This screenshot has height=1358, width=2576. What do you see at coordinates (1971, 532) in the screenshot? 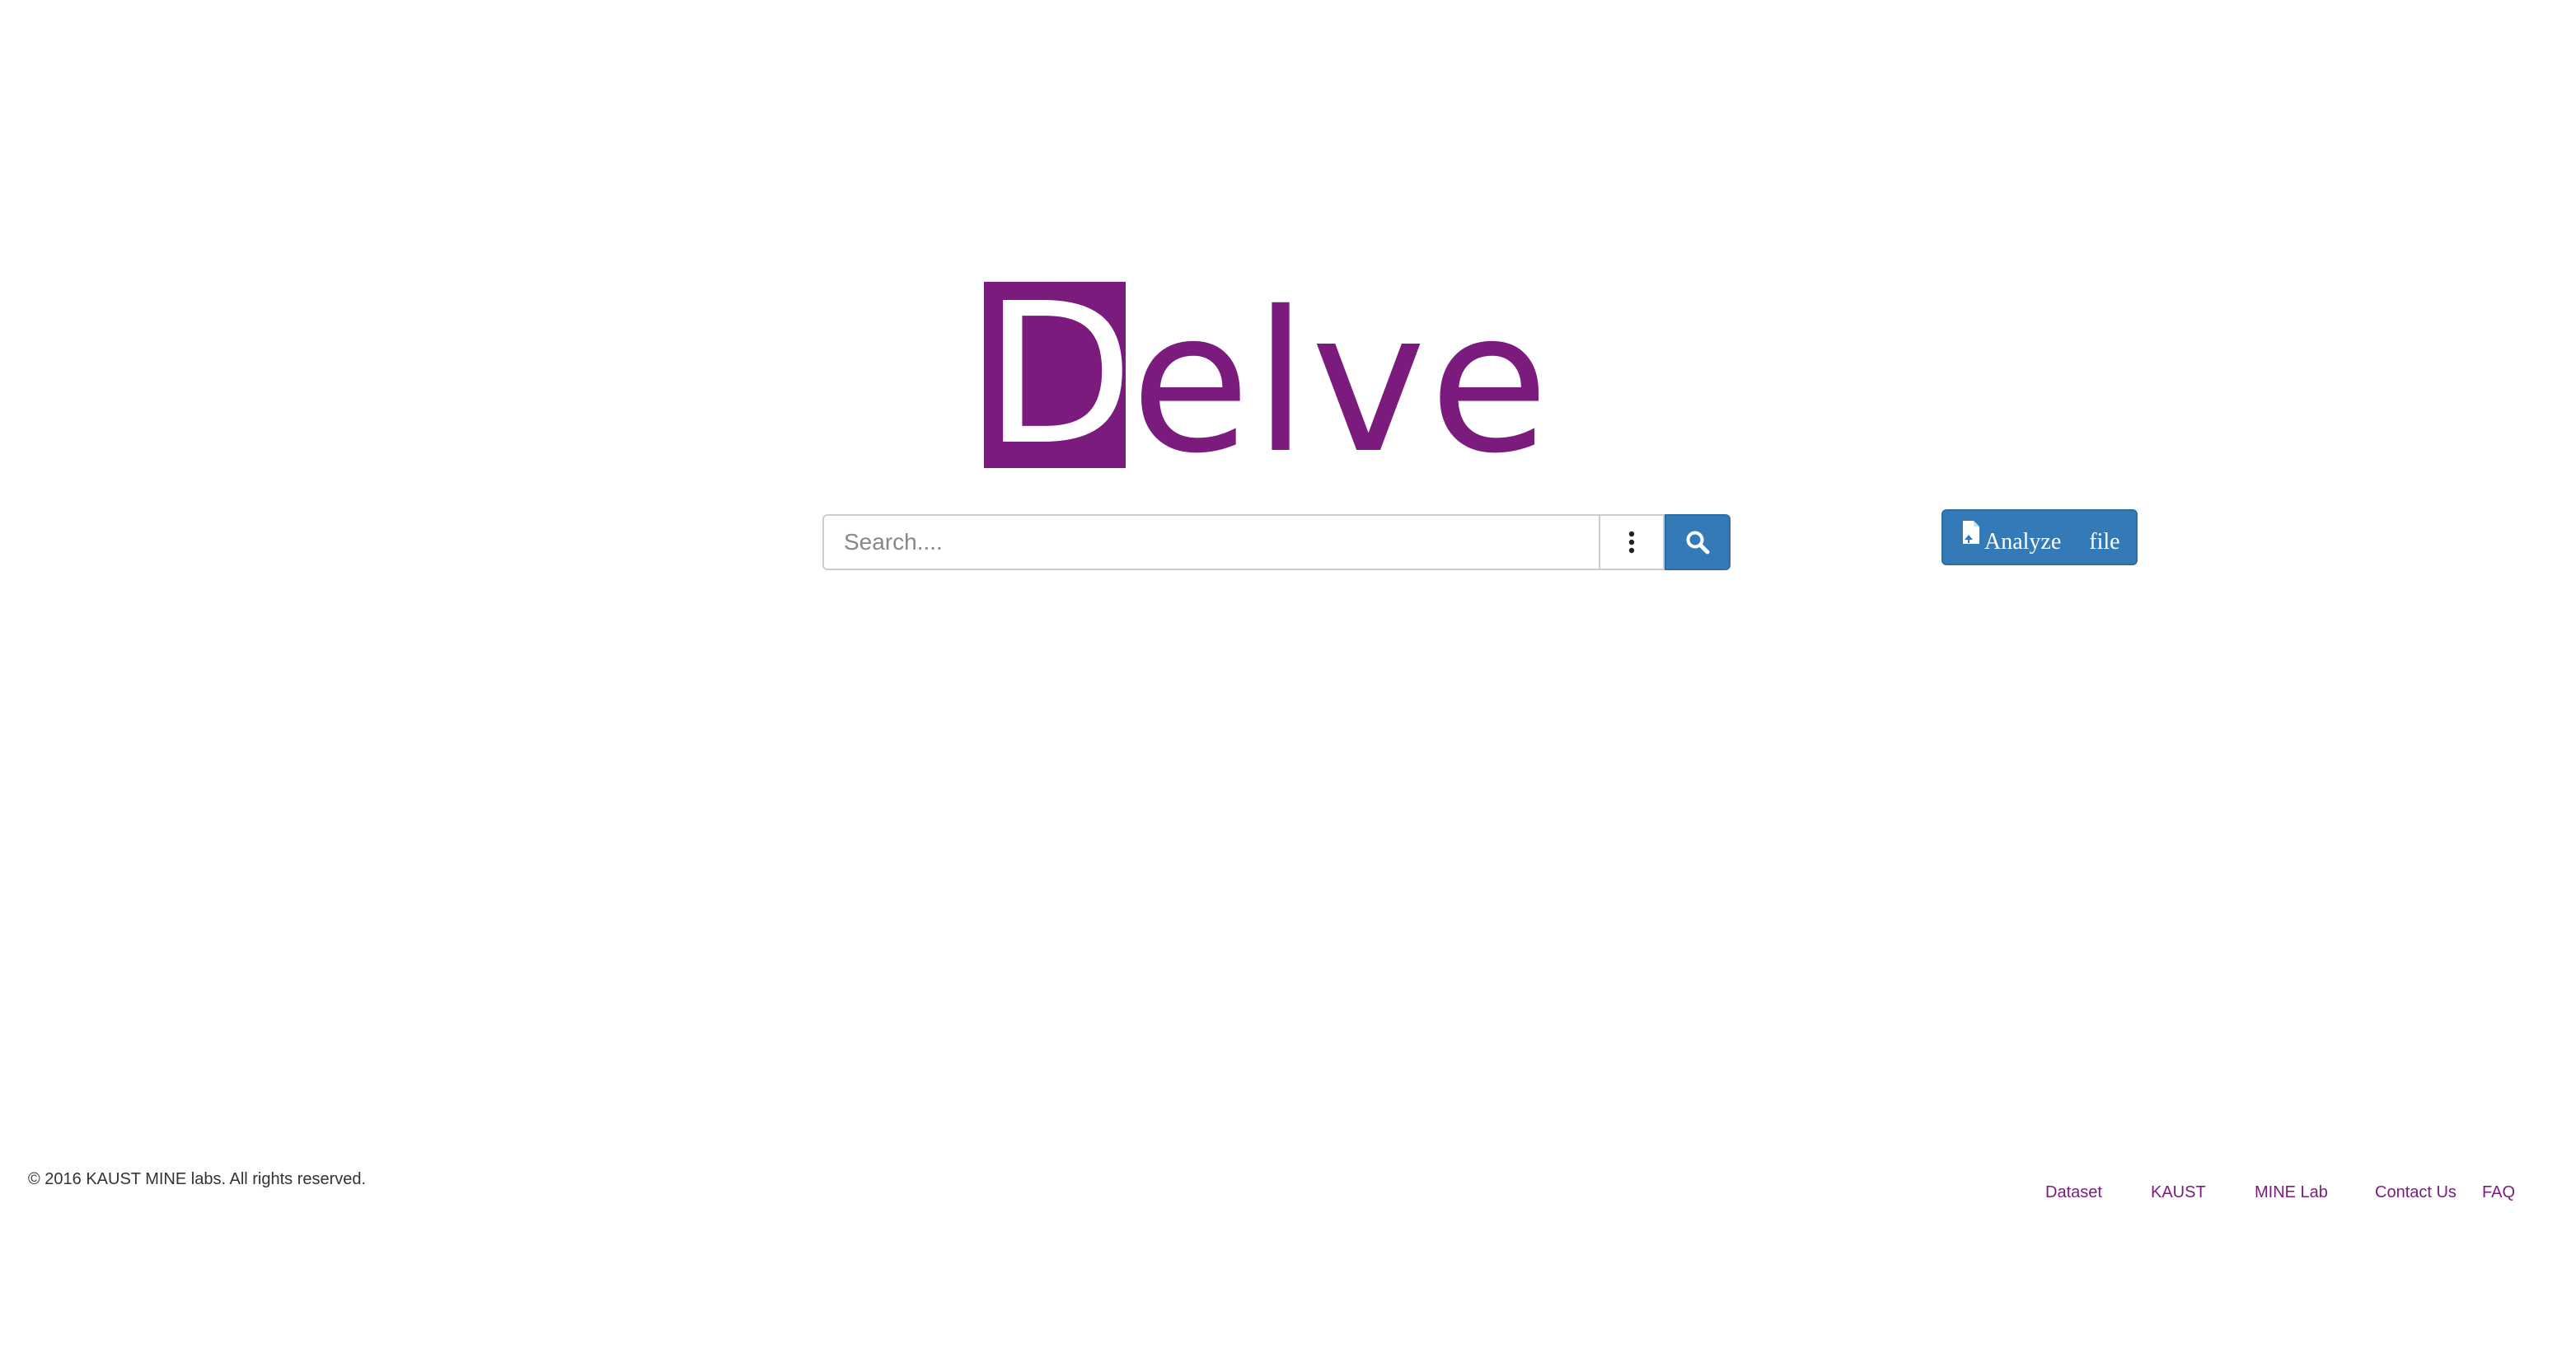
I see `file-upload-icon` at bounding box center [1971, 532].